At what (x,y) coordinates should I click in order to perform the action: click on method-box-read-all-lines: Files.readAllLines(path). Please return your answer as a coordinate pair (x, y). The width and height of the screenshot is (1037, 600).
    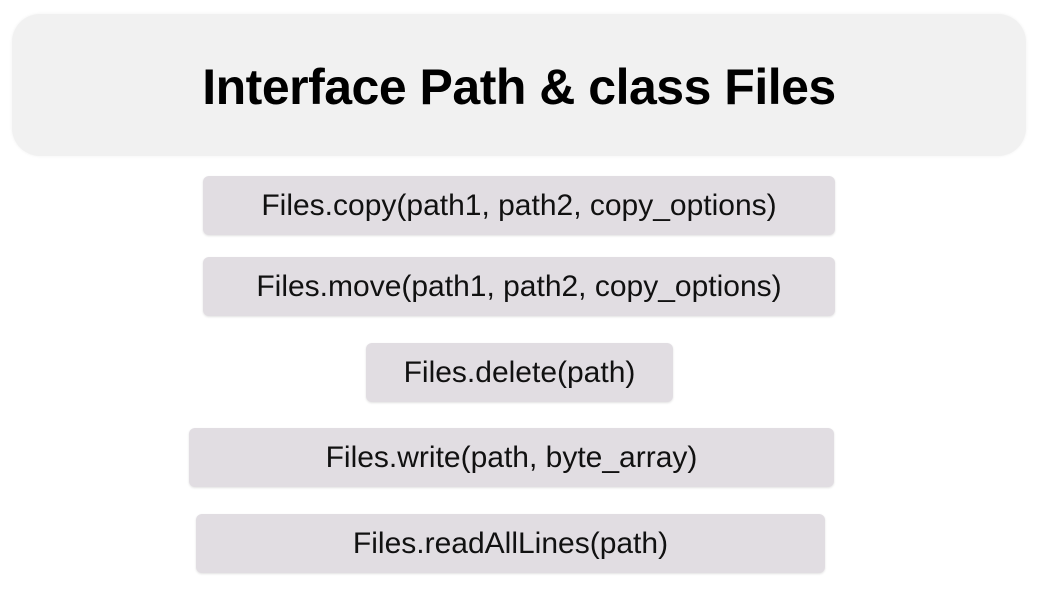
    Looking at the image, I should click on (510, 543).